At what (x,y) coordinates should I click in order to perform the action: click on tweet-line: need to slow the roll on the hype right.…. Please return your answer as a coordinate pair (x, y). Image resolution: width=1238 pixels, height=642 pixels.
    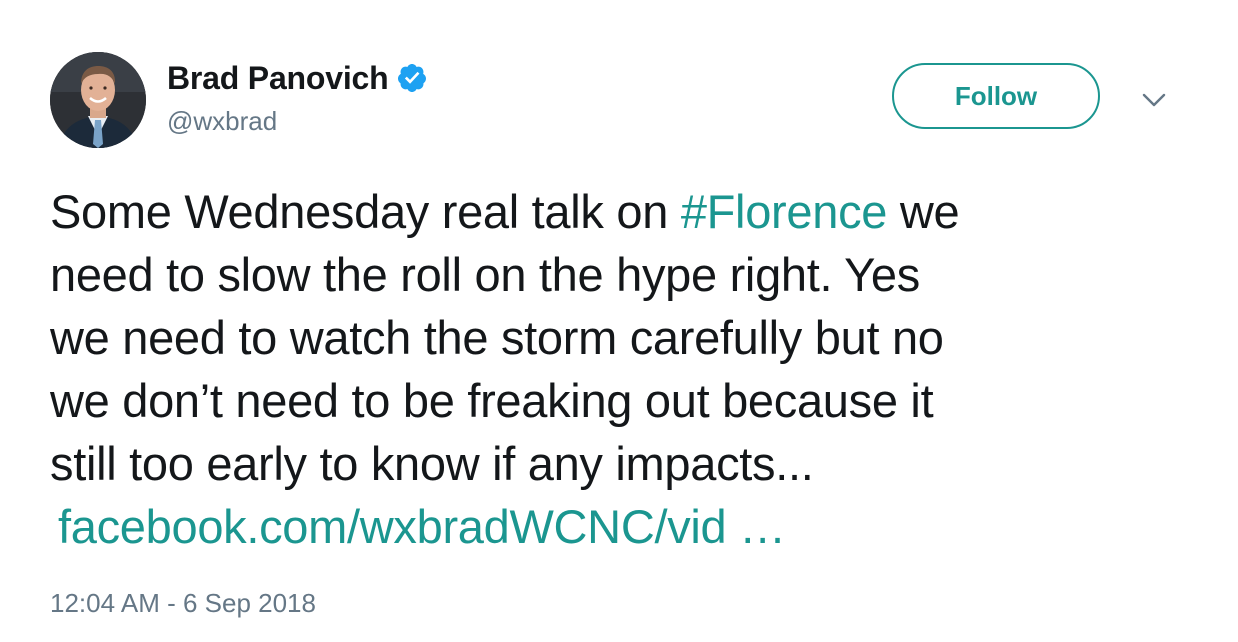
    Looking at the image, I should click on (485, 274).